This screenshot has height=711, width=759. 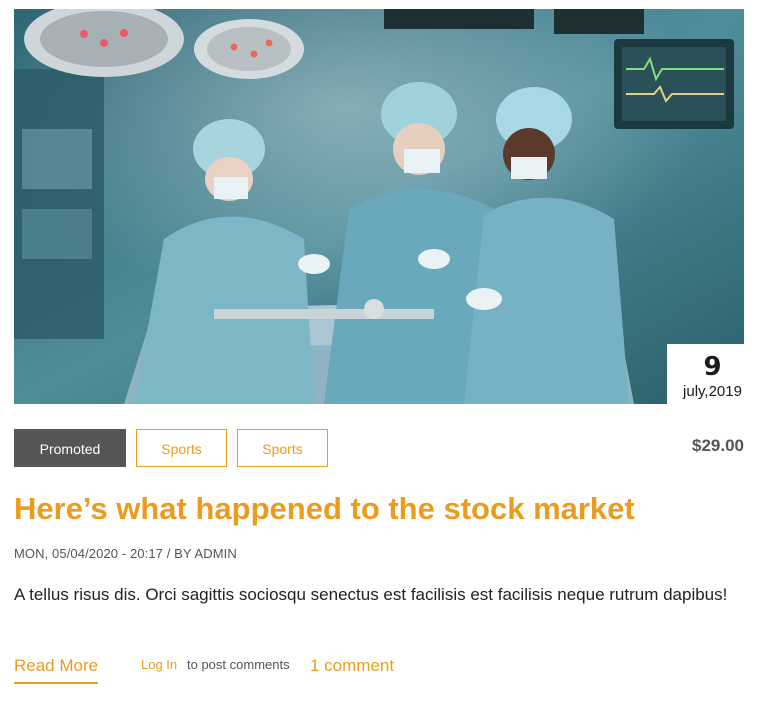 What do you see at coordinates (712, 367) in the screenshot?
I see `date-day: 9` at bounding box center [712, 367].